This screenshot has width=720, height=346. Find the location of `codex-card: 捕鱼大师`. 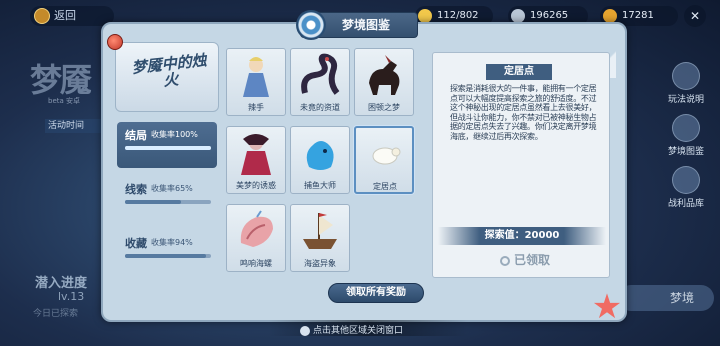

codex-card: 捕鱼大师 is located at coordinates (320, 160).